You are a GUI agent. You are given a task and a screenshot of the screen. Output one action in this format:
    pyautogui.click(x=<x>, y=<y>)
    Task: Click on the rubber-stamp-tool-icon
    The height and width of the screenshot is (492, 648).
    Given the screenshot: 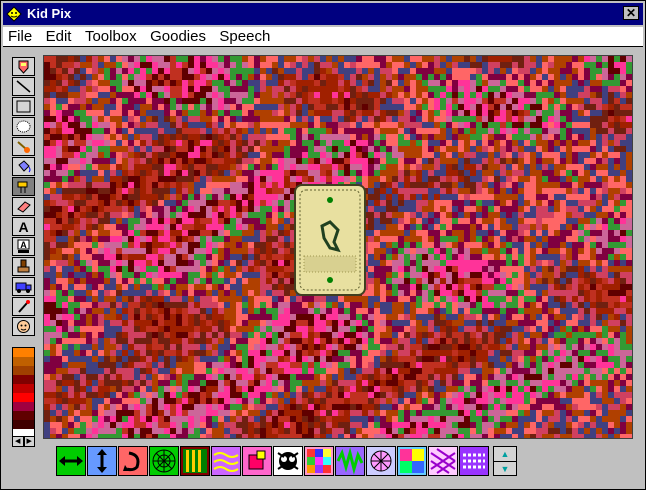 What is the action you would take?
    pyautogui.click(x=23, y=266)
    